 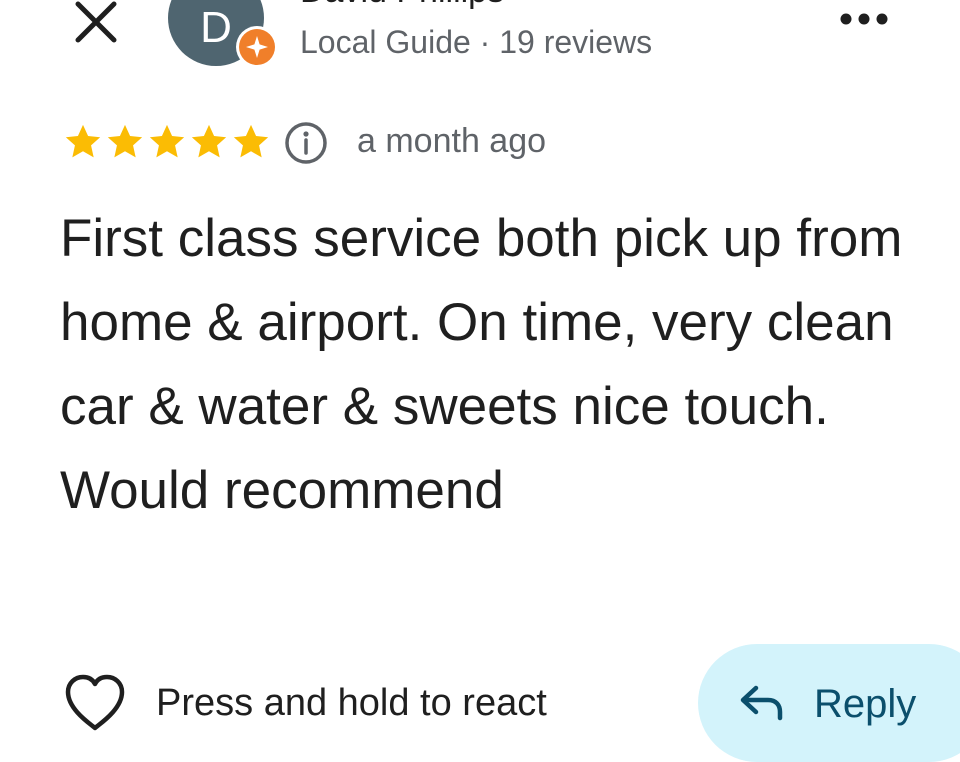 I want to click on star-rating, so click(x=167, y=142).